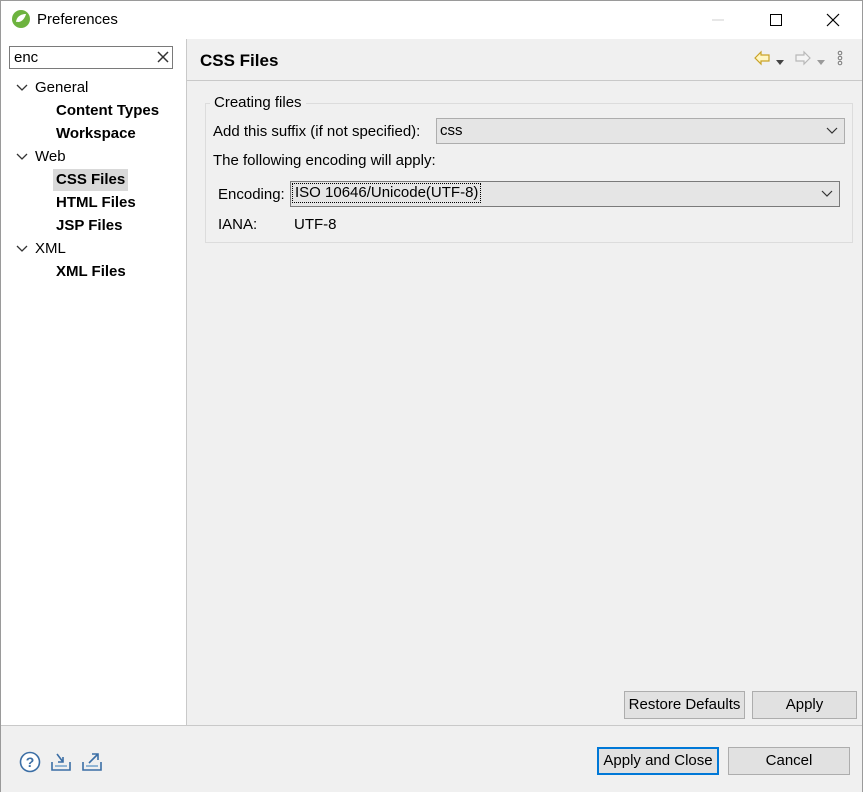  I want to click on apply-and-close-label: Apply and Close, so click(658, 761).